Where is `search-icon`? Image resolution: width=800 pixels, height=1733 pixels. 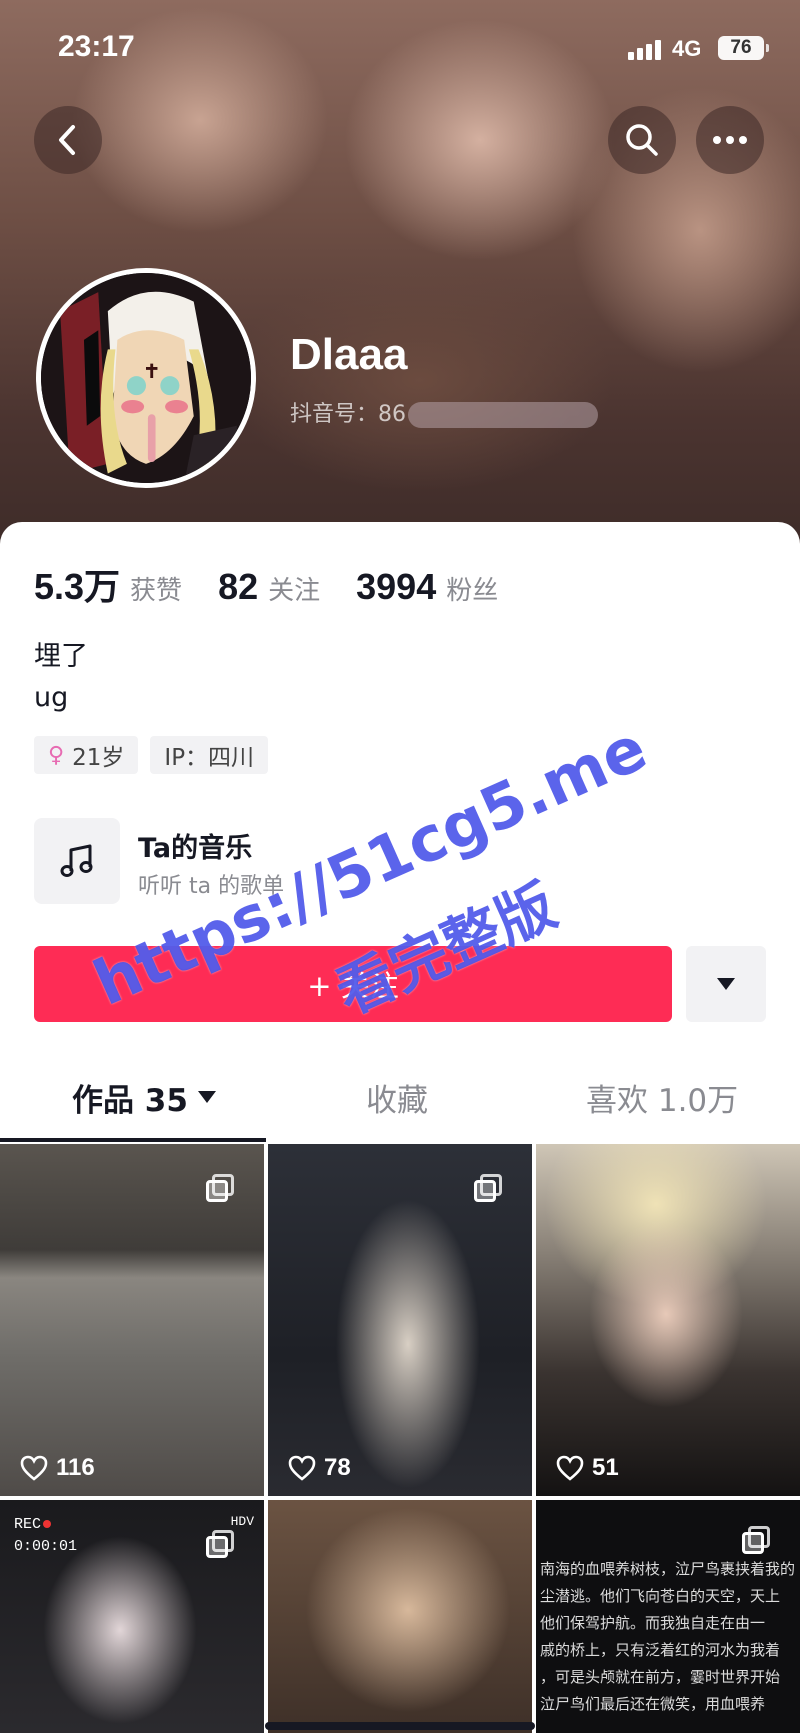
search-icon is located at coordinates (642, 140).